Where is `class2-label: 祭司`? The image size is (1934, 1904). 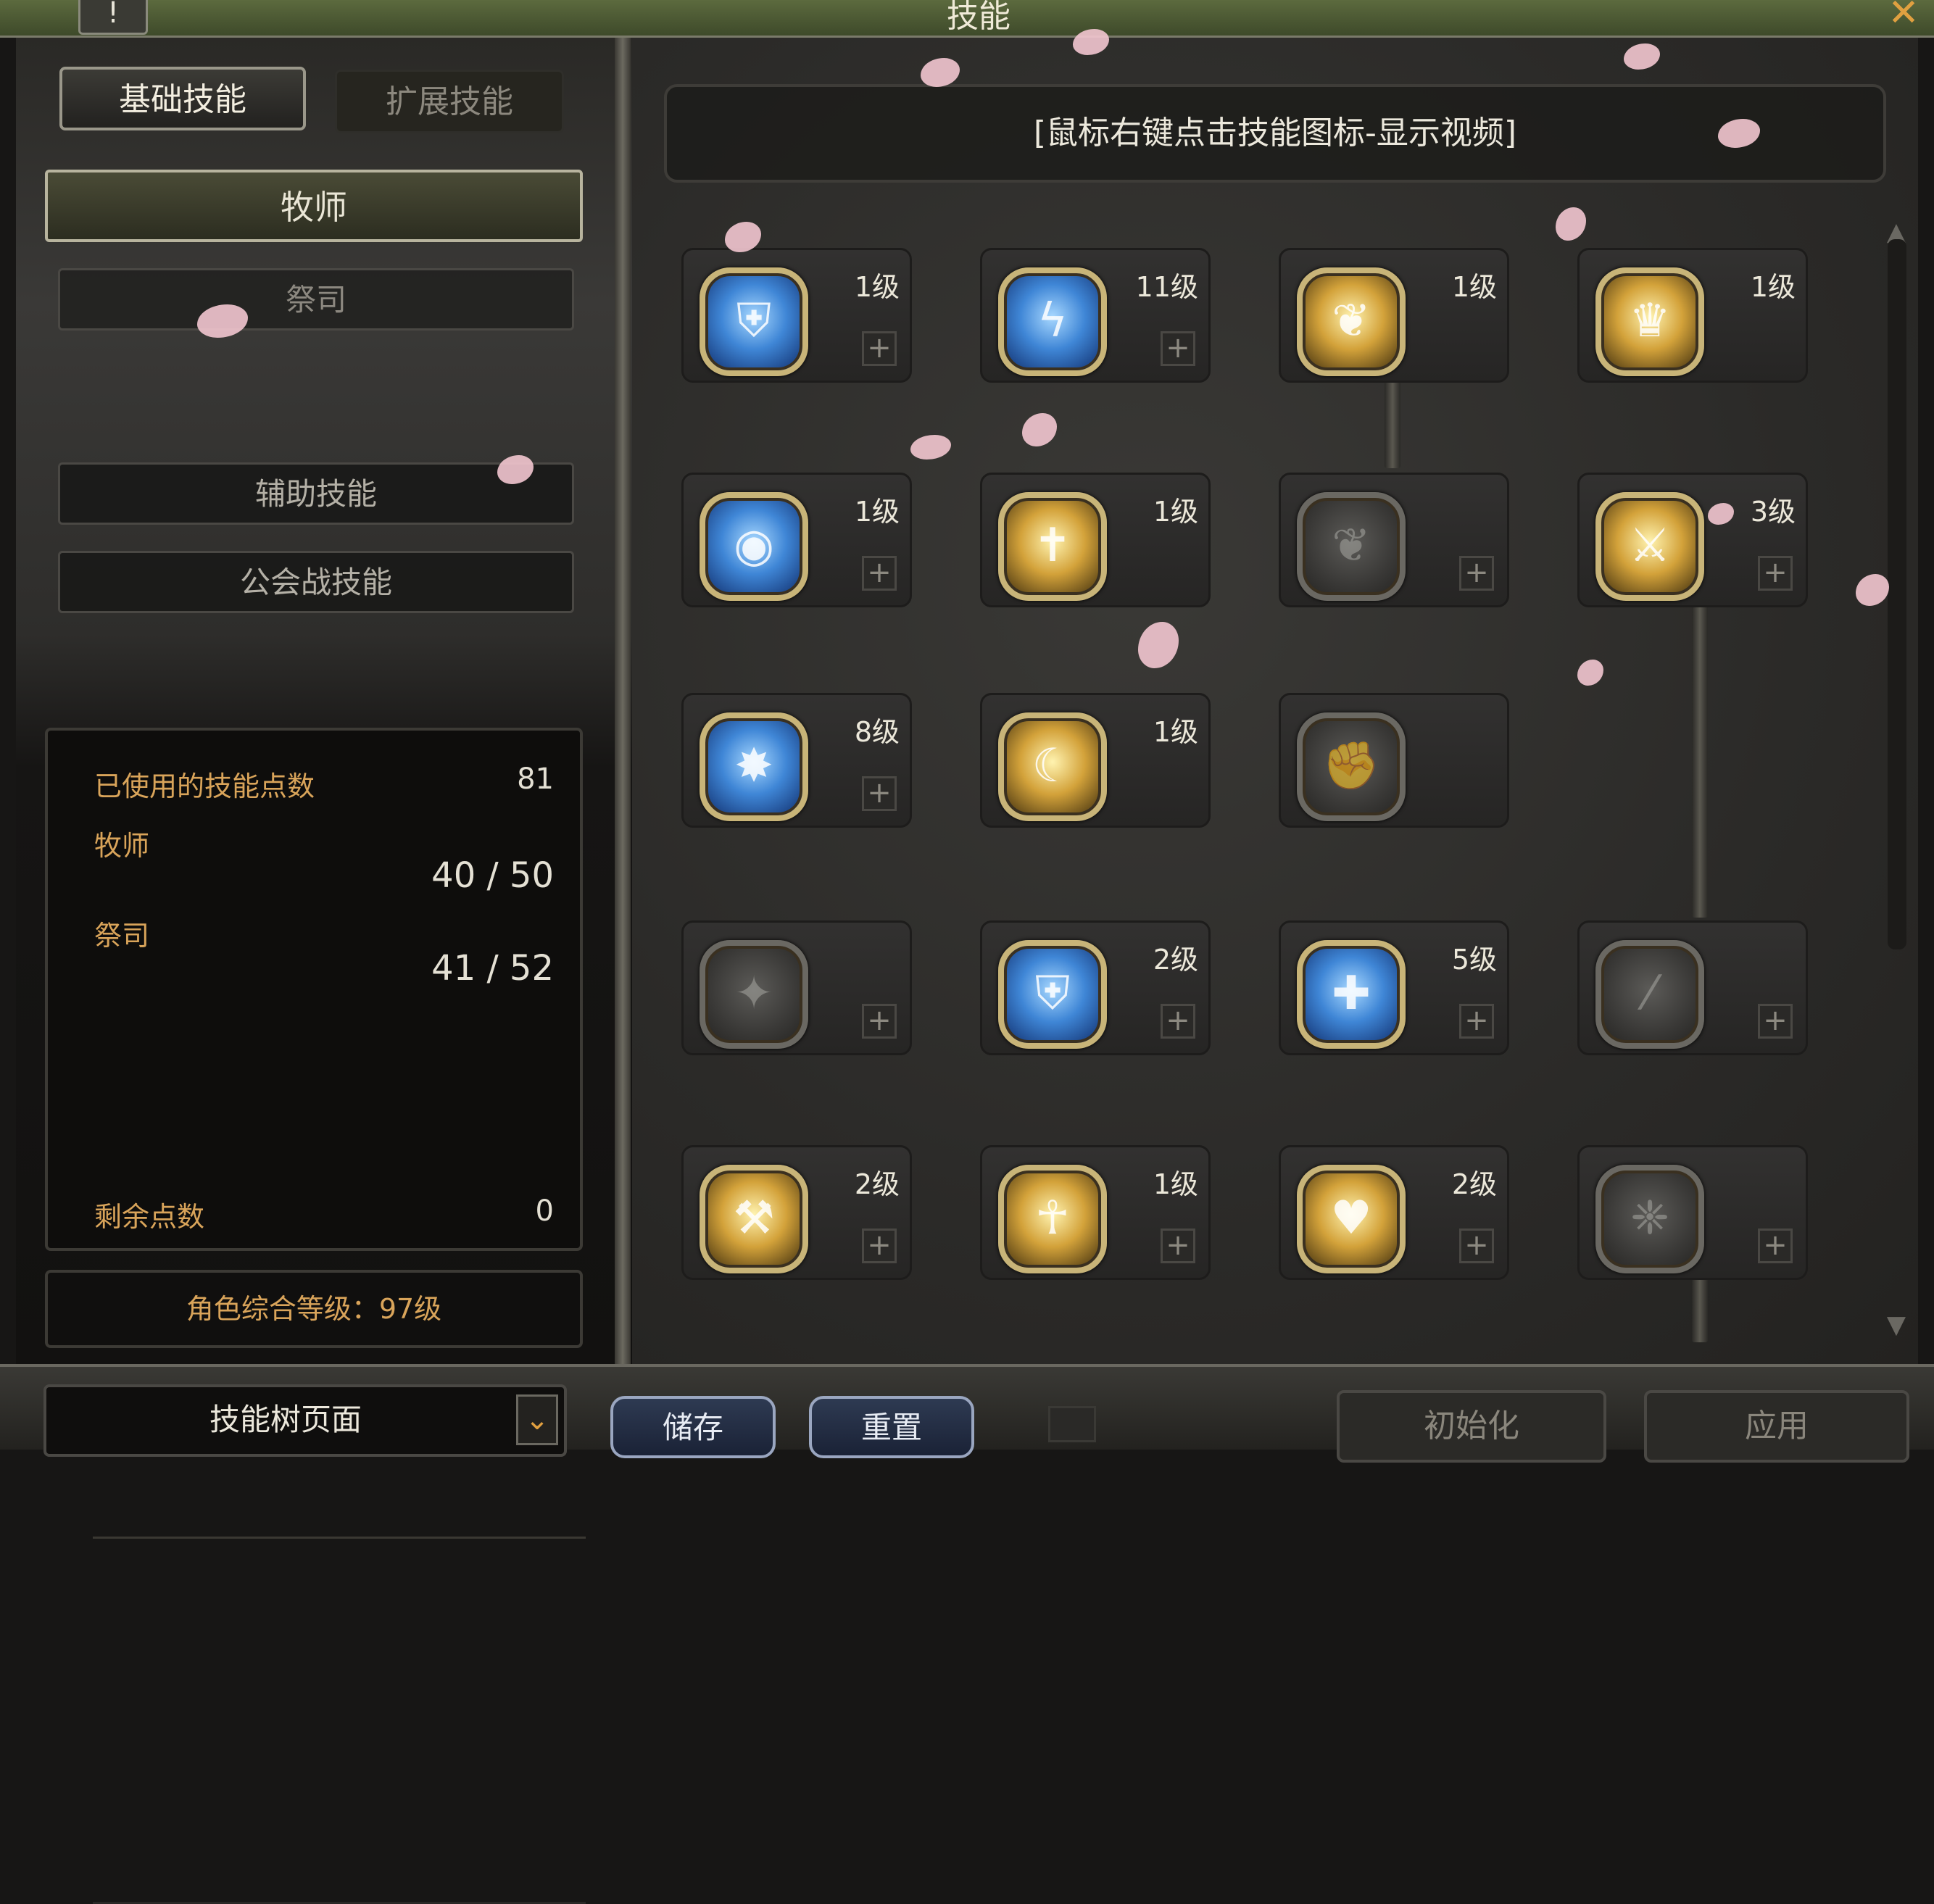 class2-label: 祭司 is located at coordinates (122, 936).